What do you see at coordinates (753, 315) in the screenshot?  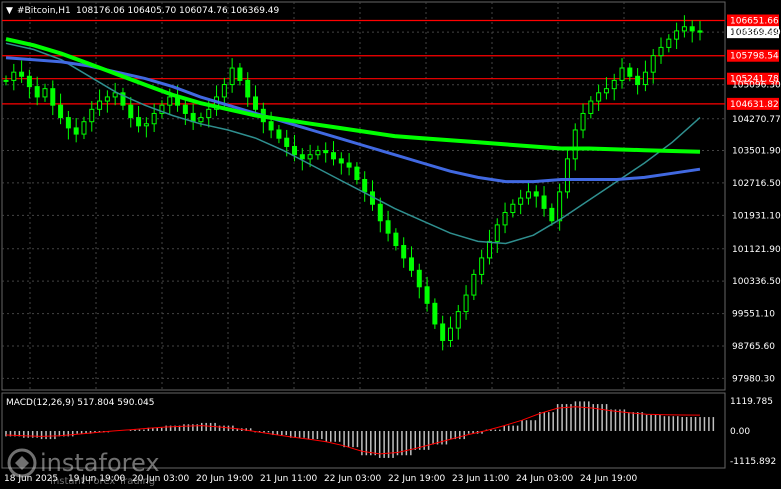 I see `price-tick-label: 99551.10` at bounding box center [753, 315].